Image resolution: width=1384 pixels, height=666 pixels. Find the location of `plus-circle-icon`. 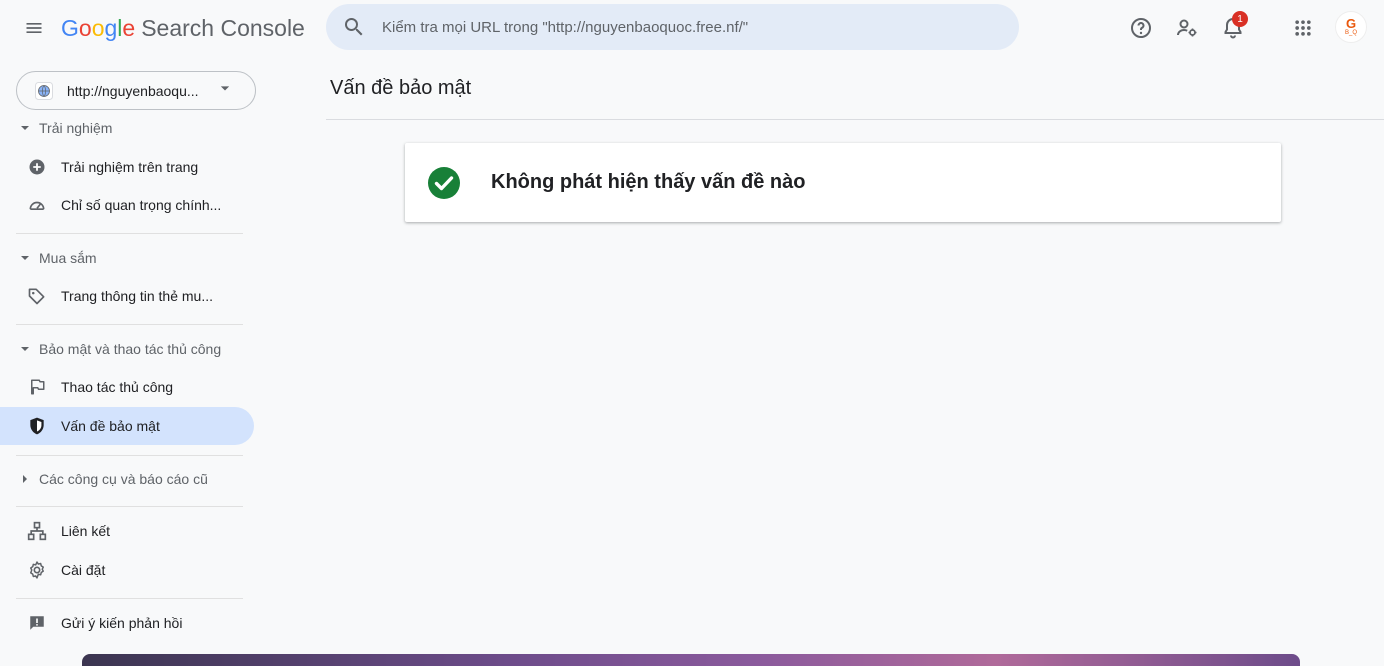

plus-circle-icon is located at coordinates (37, 167).